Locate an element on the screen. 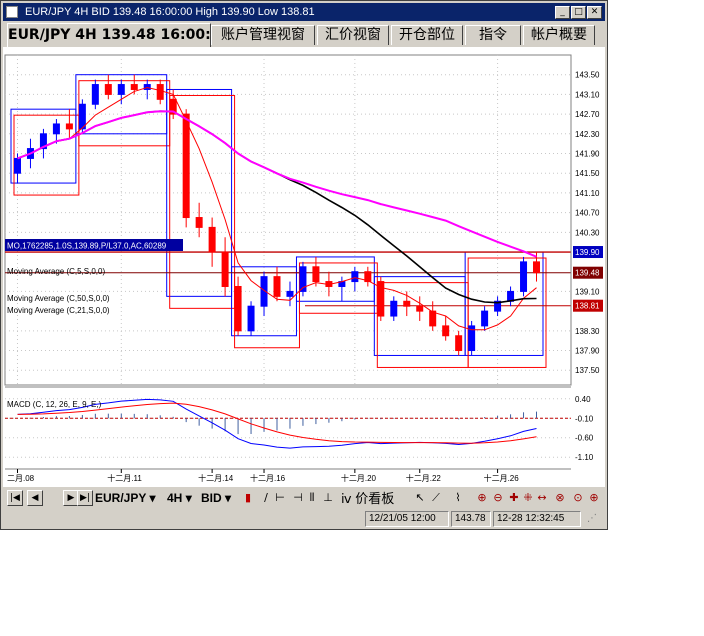  price-tick-label: 137.50 is located at coordinates (587, 370).